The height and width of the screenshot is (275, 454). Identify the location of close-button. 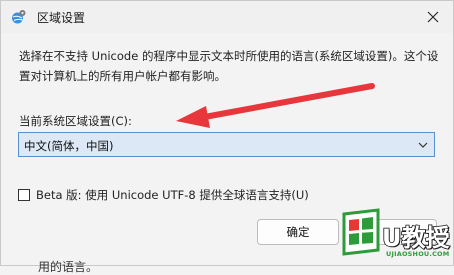
(433, 17).